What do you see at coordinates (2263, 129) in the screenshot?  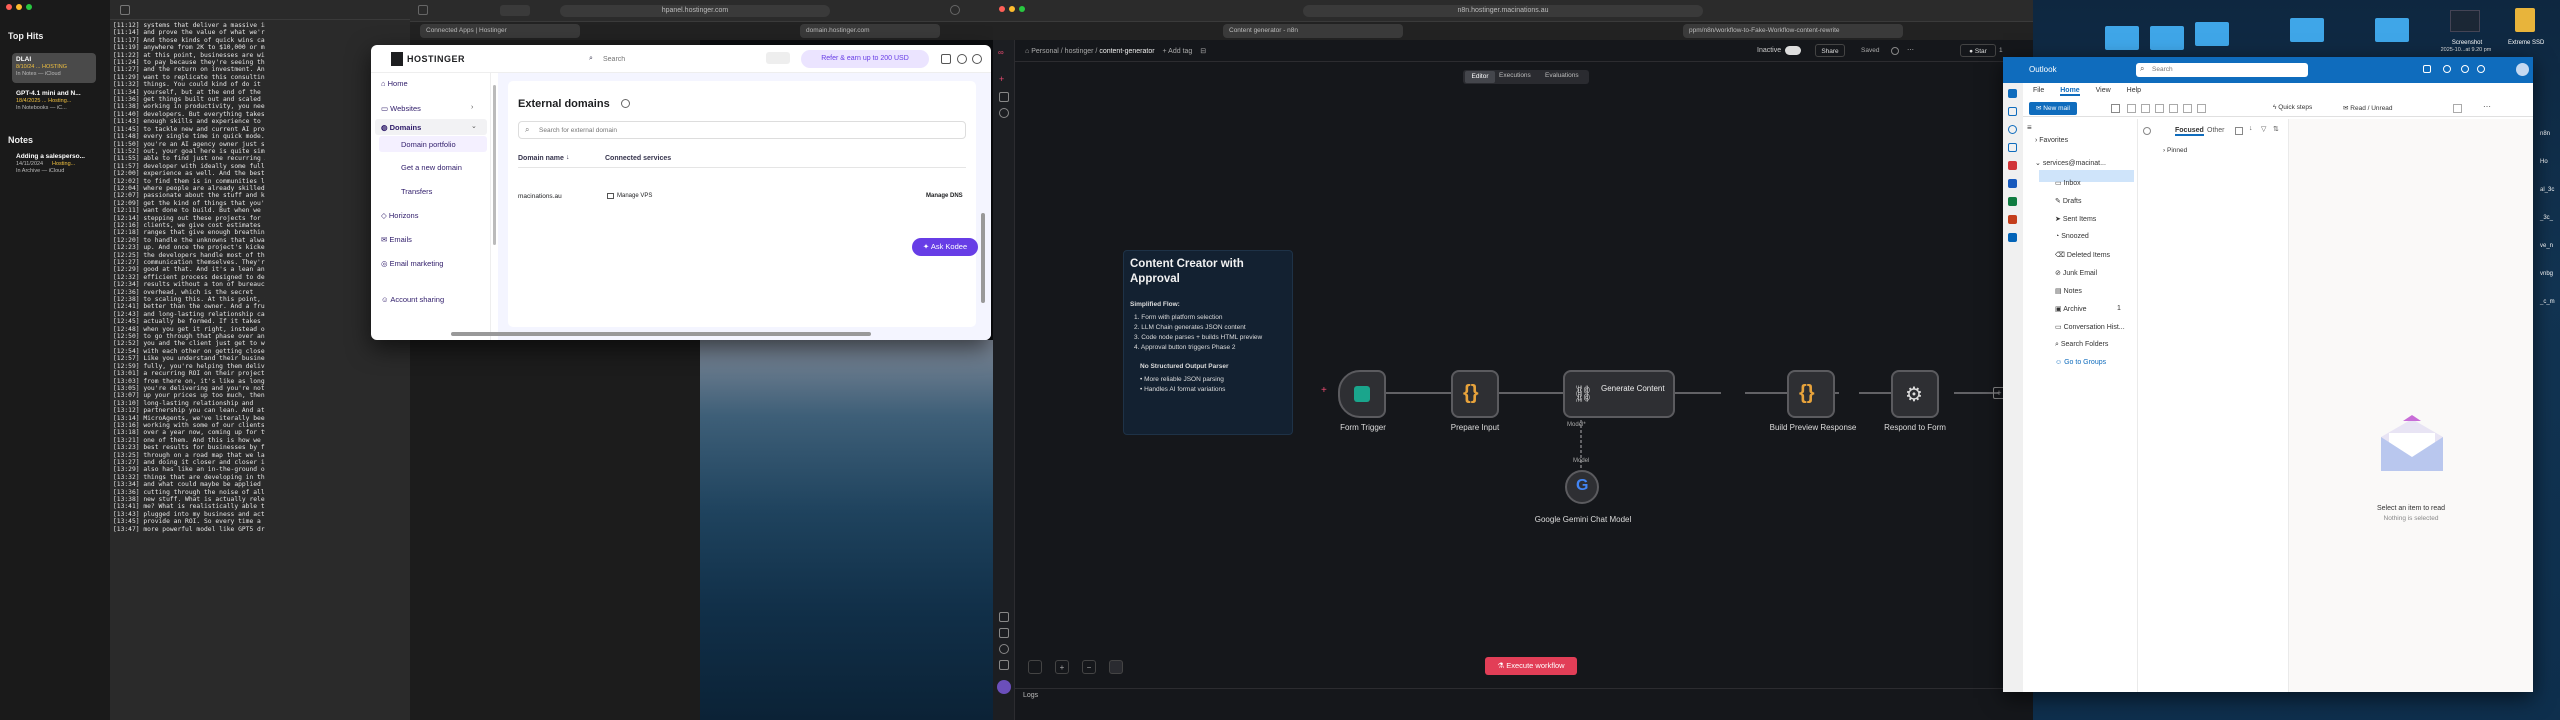 I see `filter-icon: ▽` at bounding box center [2263, 129].